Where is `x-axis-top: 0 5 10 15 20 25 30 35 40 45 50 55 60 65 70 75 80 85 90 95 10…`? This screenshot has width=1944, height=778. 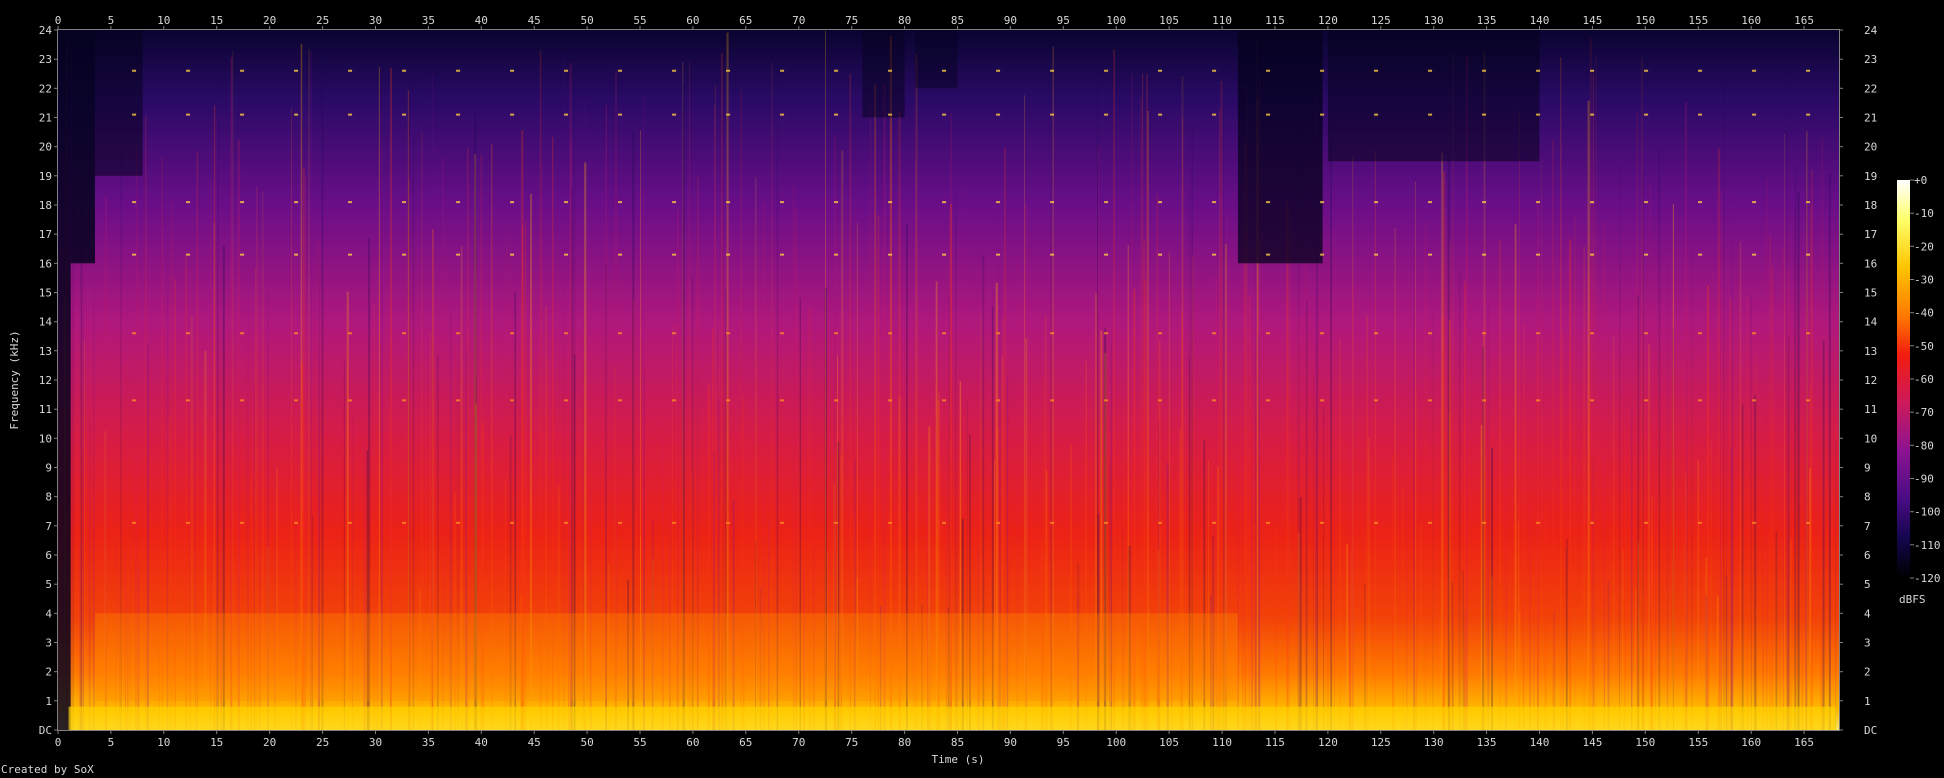 x-axis-top: 0 5 10 15 20 25 30 35 40 45 50 55 60 65 70 75 80 85 90 95 10… is located at coordinates (934, 22).